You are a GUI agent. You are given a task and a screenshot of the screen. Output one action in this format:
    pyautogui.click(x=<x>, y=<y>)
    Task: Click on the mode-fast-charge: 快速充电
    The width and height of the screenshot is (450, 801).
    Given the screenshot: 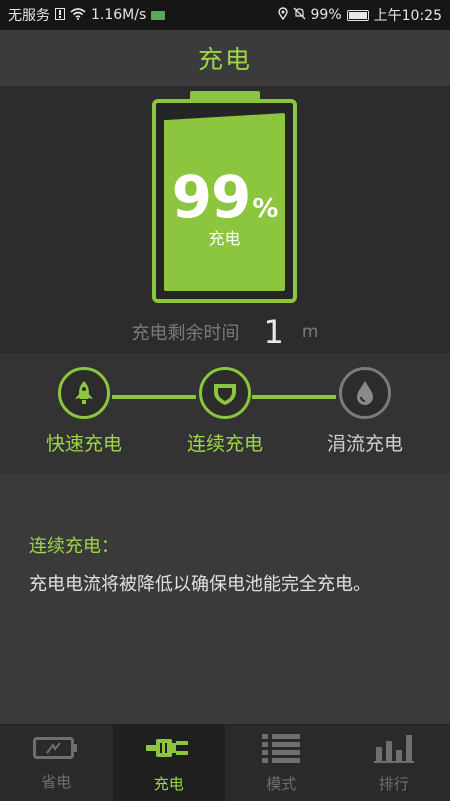 What is the action you would take?
    pyautogui.click(x=84, y=411)
    